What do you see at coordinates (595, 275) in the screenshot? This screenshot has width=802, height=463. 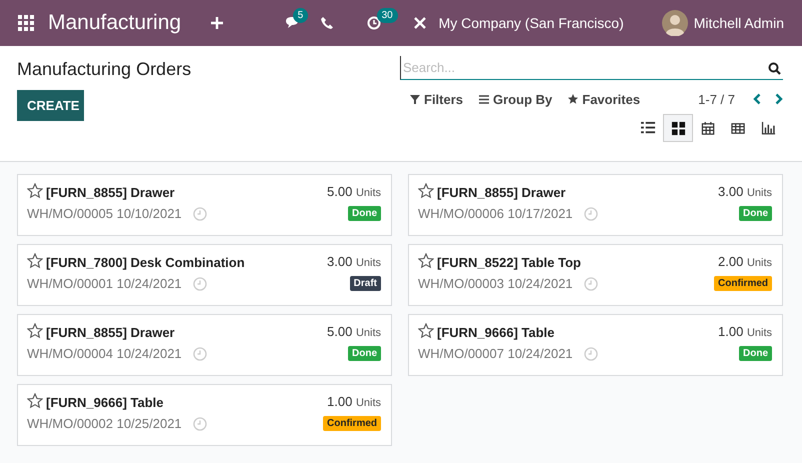 I see `order-card: [FURN_8522] Table Top 2.00 Units WH/MO/00003 10/24/2021 Confirmed` at bounding box center [595, 275].